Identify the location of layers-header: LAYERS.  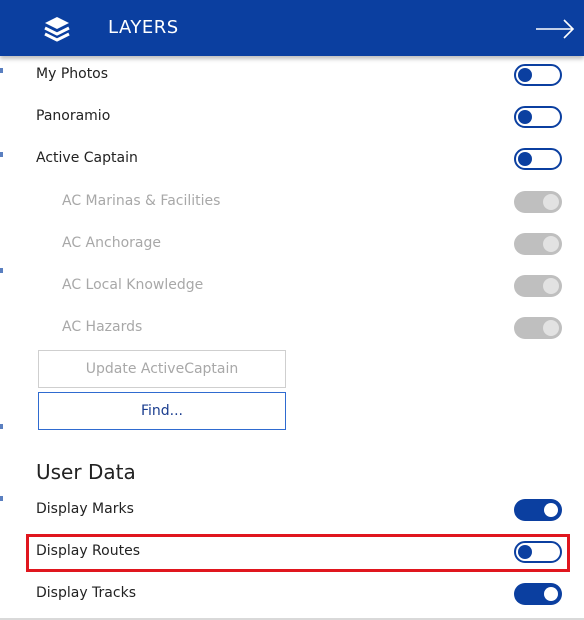
(292, 28).